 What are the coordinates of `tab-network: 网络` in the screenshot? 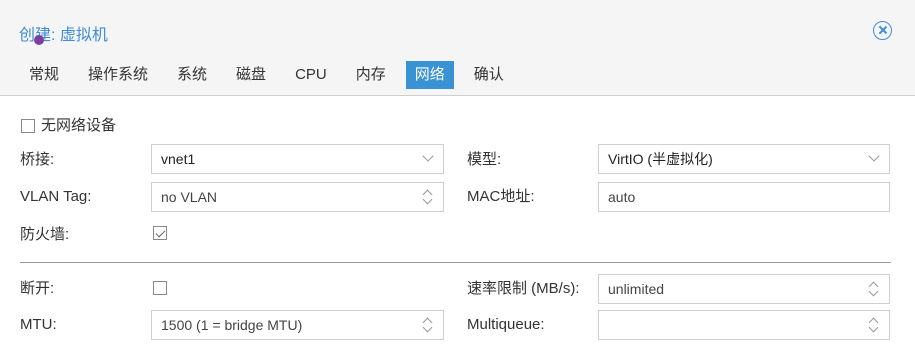 It's located at (429, 75).